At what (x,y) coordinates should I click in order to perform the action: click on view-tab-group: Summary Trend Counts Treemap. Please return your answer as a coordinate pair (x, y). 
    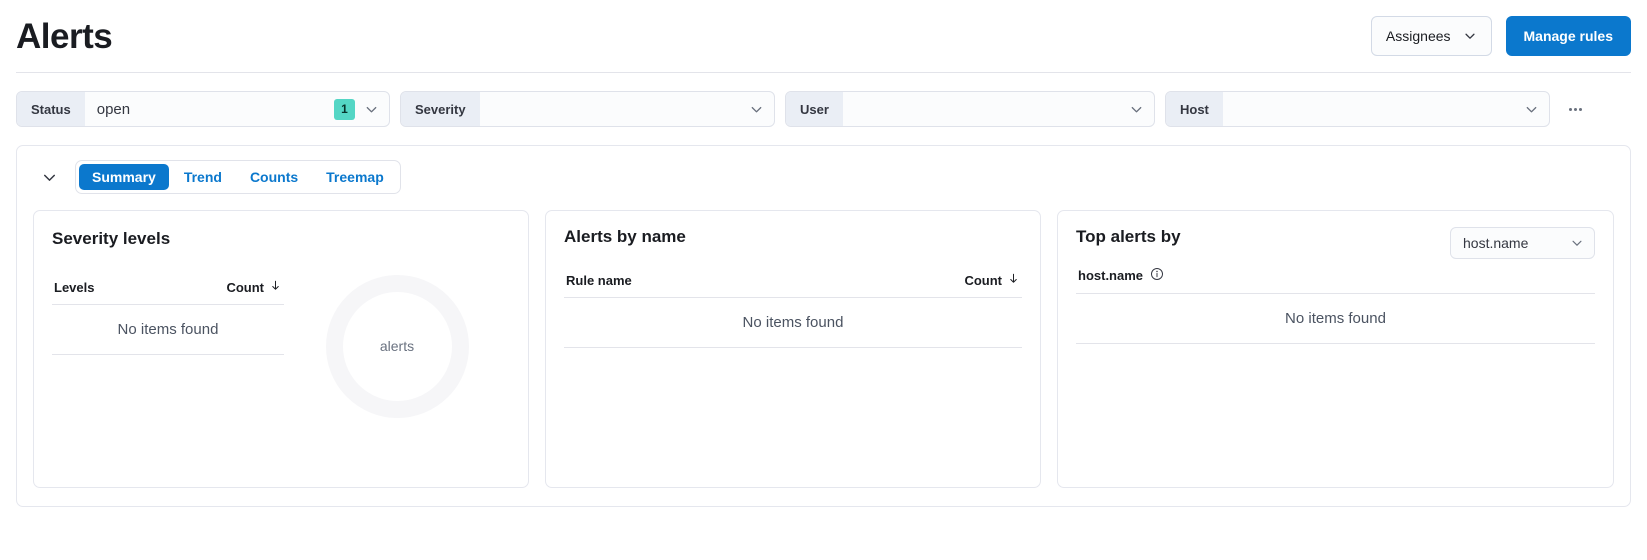
    Looking at the image, I should click on (238, 177).